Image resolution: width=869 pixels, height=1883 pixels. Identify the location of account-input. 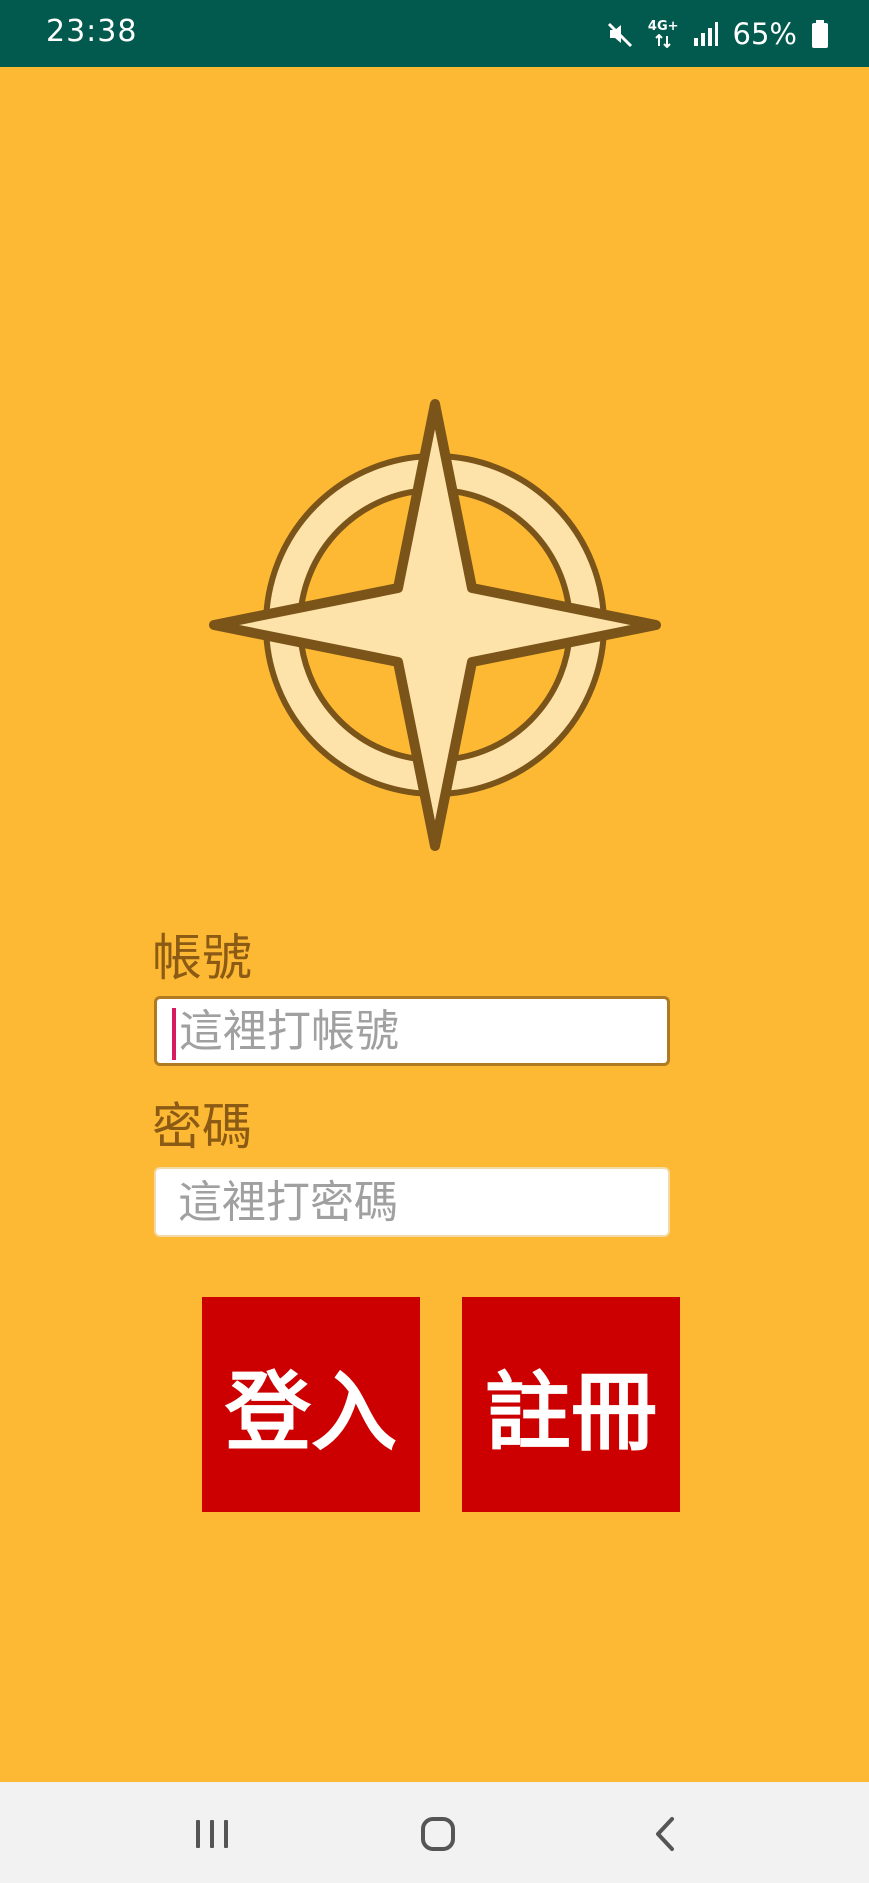
(412, 1031).